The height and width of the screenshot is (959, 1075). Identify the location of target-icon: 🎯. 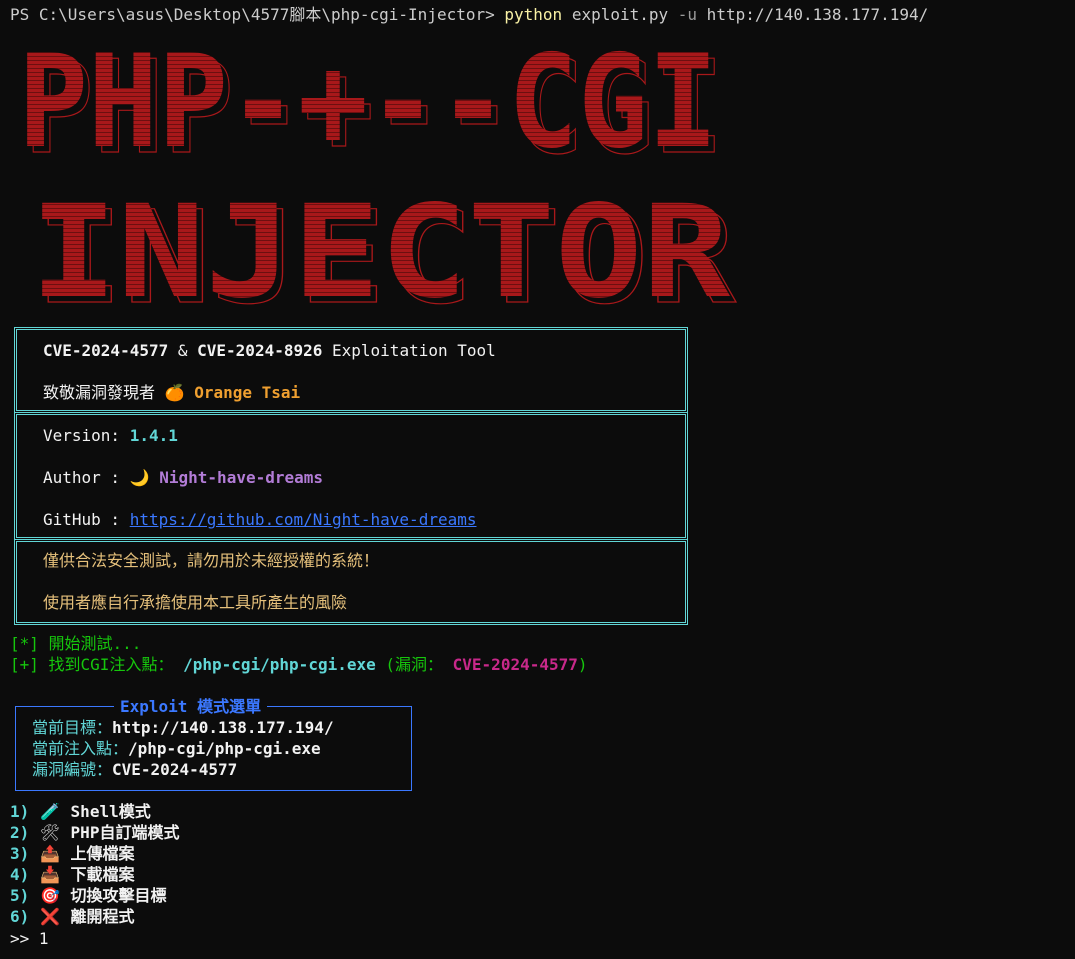
(49, 895).